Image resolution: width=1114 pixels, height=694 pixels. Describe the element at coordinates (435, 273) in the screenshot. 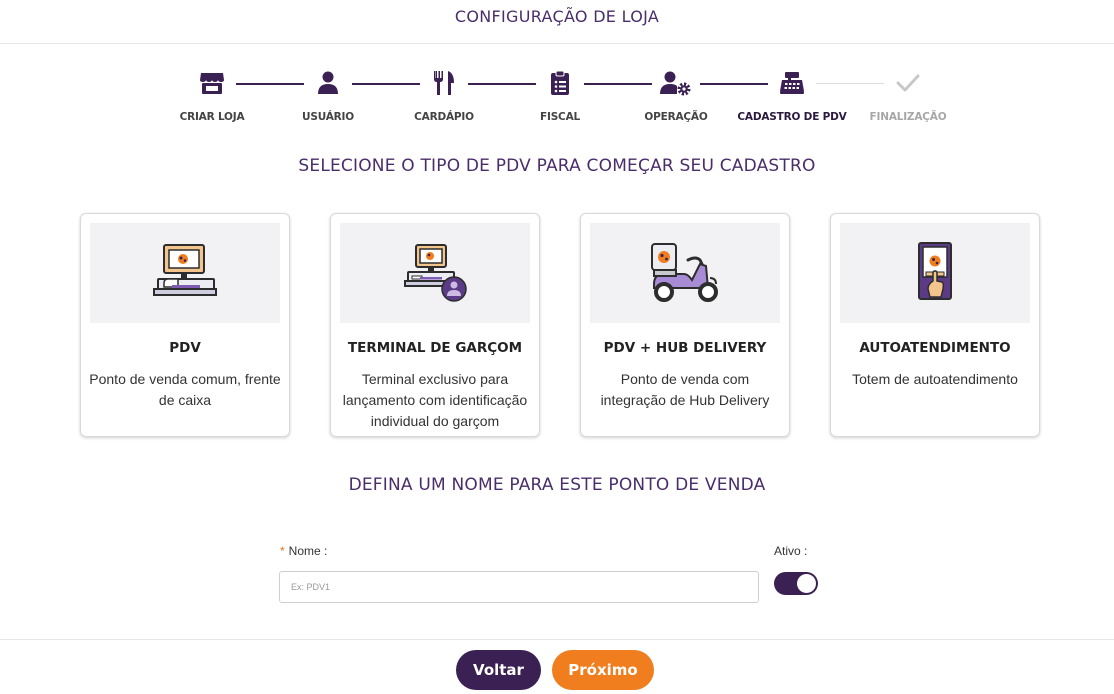

I see `waiter-terminal-illustration` at that location.